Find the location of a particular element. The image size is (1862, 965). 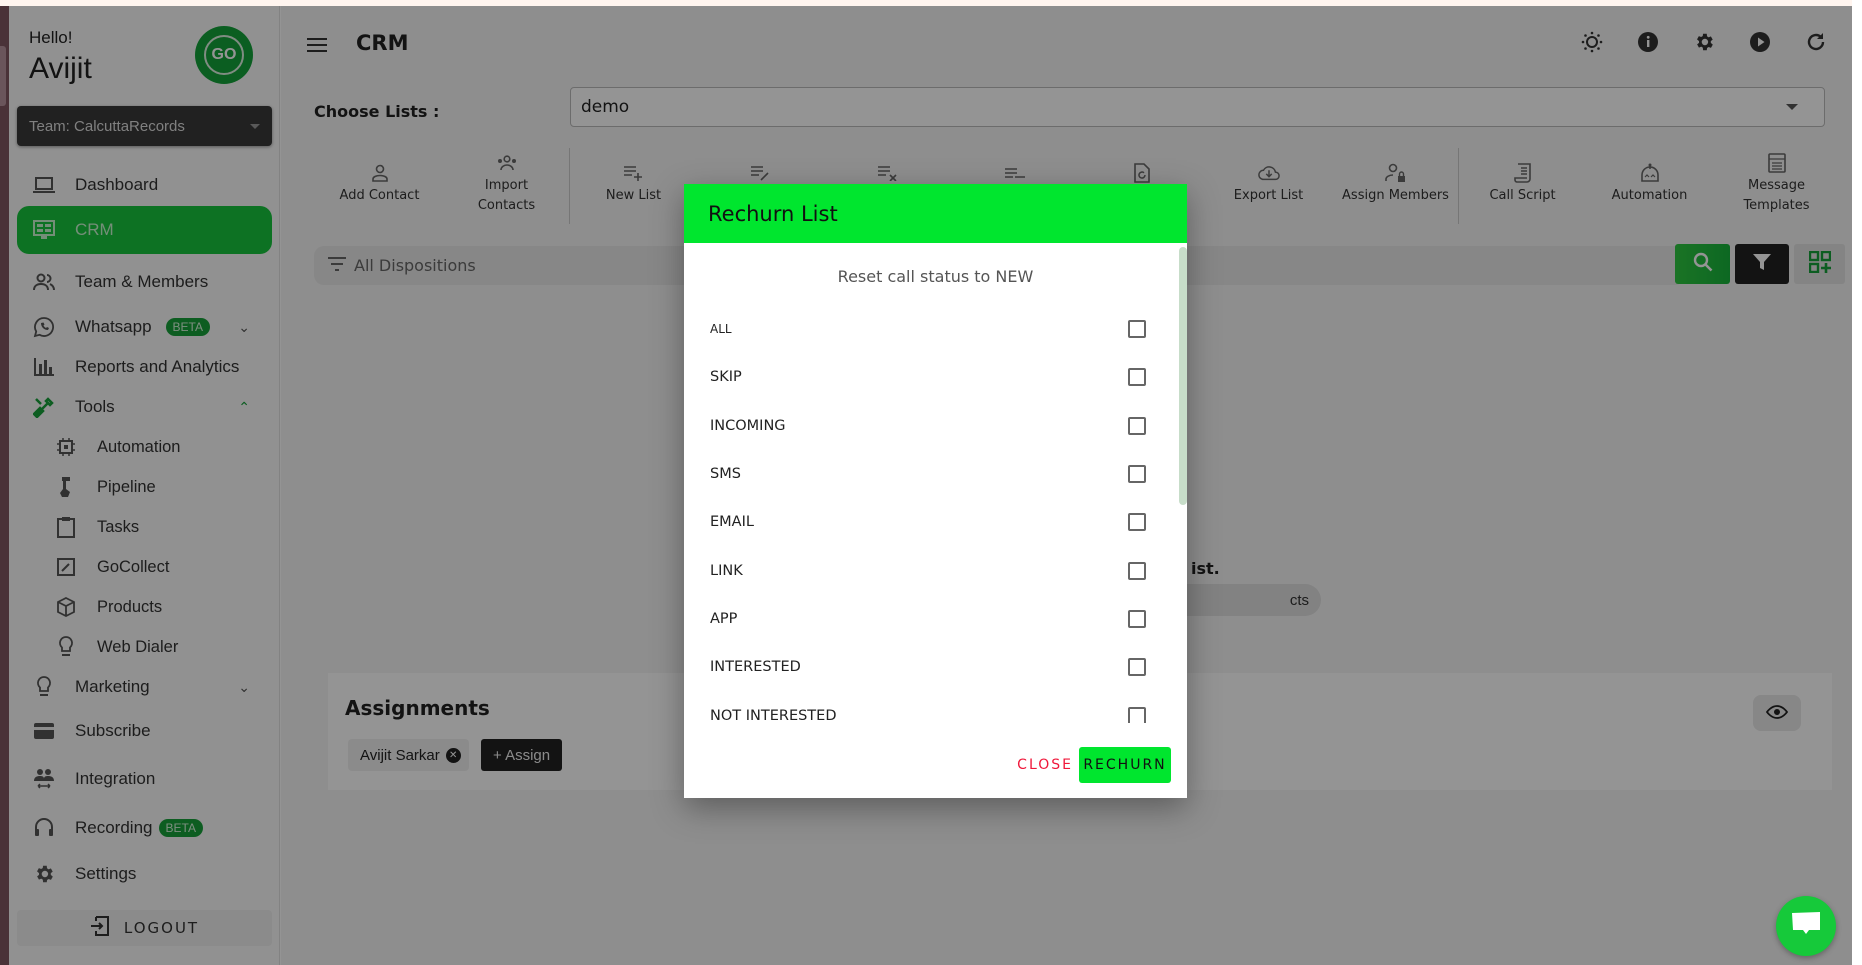

status-option-row: APP is located at coordinates (935, 619).